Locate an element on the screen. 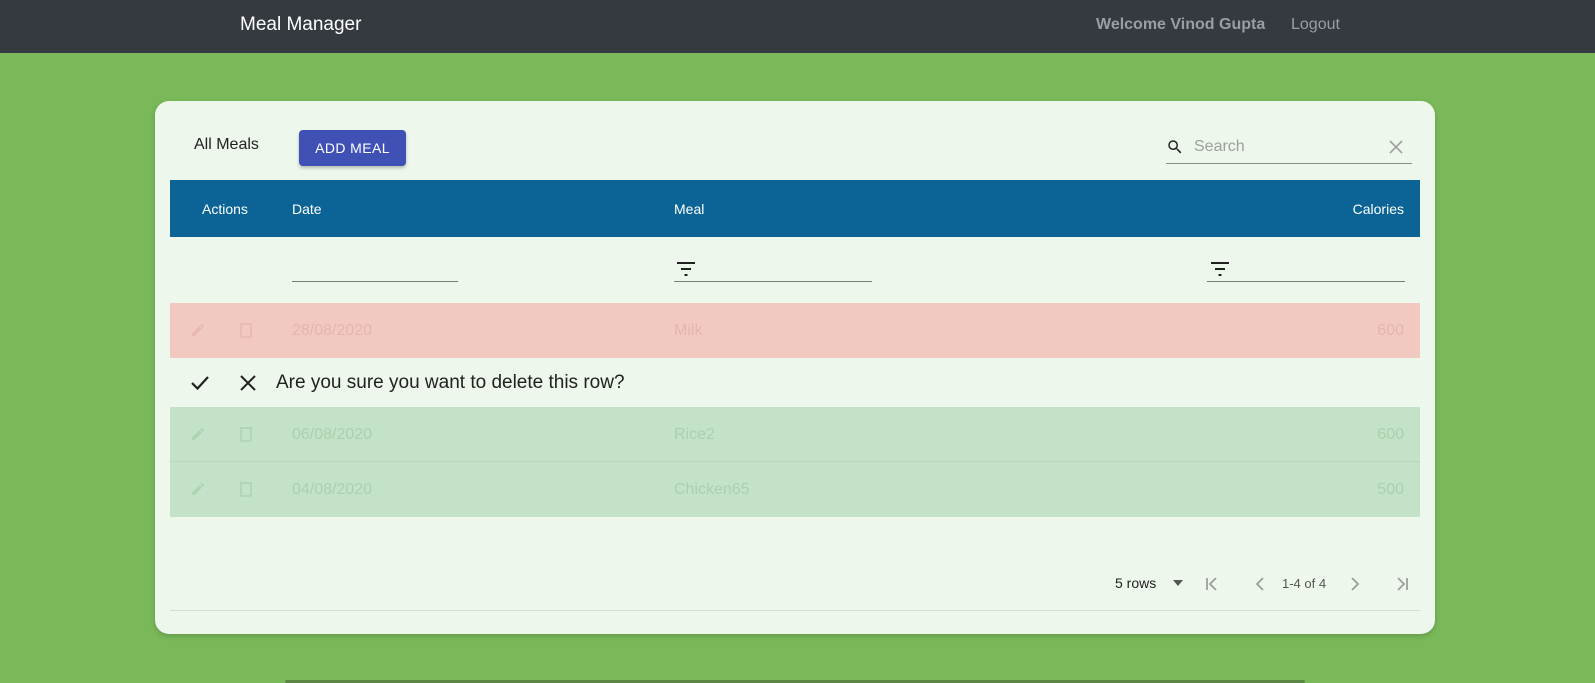 The width and height of the screenshot is (1595, 683). cell-meal: Milk is located at coordinates (688, 330).